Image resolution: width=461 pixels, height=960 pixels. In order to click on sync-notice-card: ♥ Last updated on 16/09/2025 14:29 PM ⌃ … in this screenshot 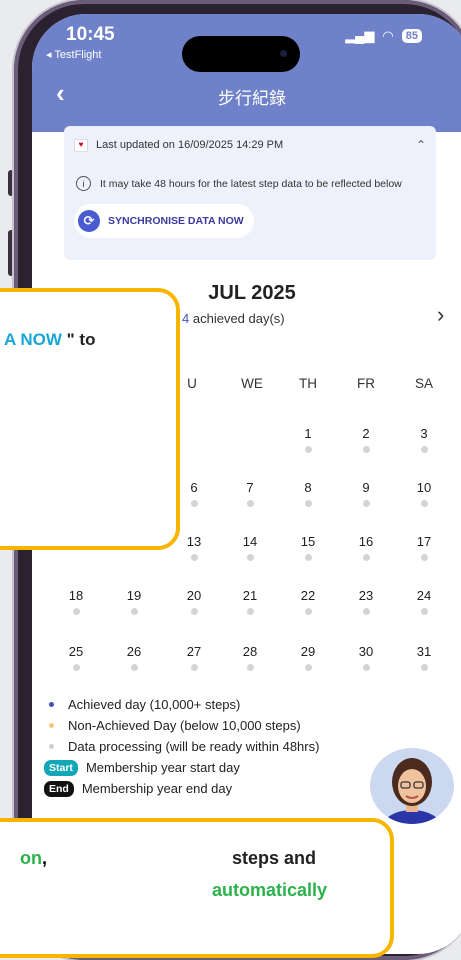, I will do `click(250, 193)`.